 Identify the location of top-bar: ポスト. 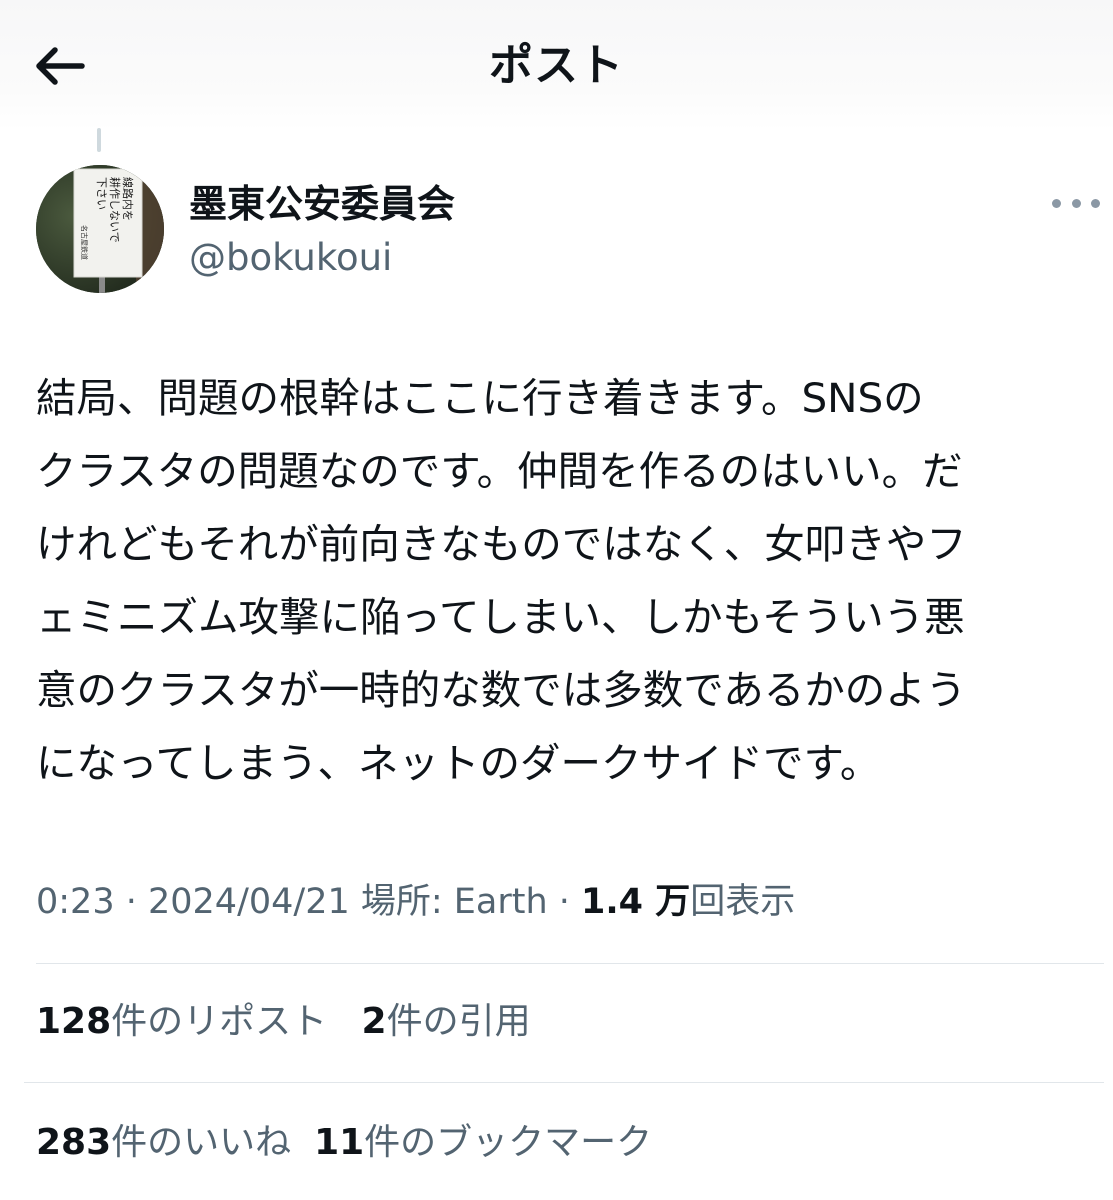
(556, 65).